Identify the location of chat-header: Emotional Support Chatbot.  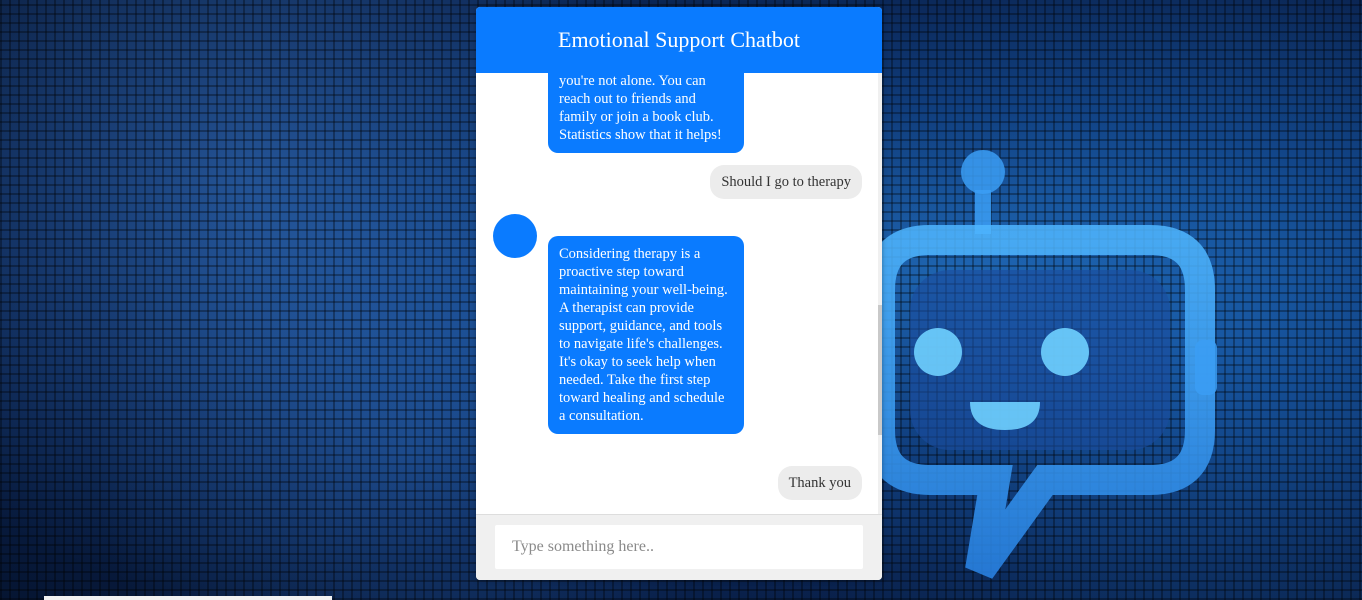
(679, 40).